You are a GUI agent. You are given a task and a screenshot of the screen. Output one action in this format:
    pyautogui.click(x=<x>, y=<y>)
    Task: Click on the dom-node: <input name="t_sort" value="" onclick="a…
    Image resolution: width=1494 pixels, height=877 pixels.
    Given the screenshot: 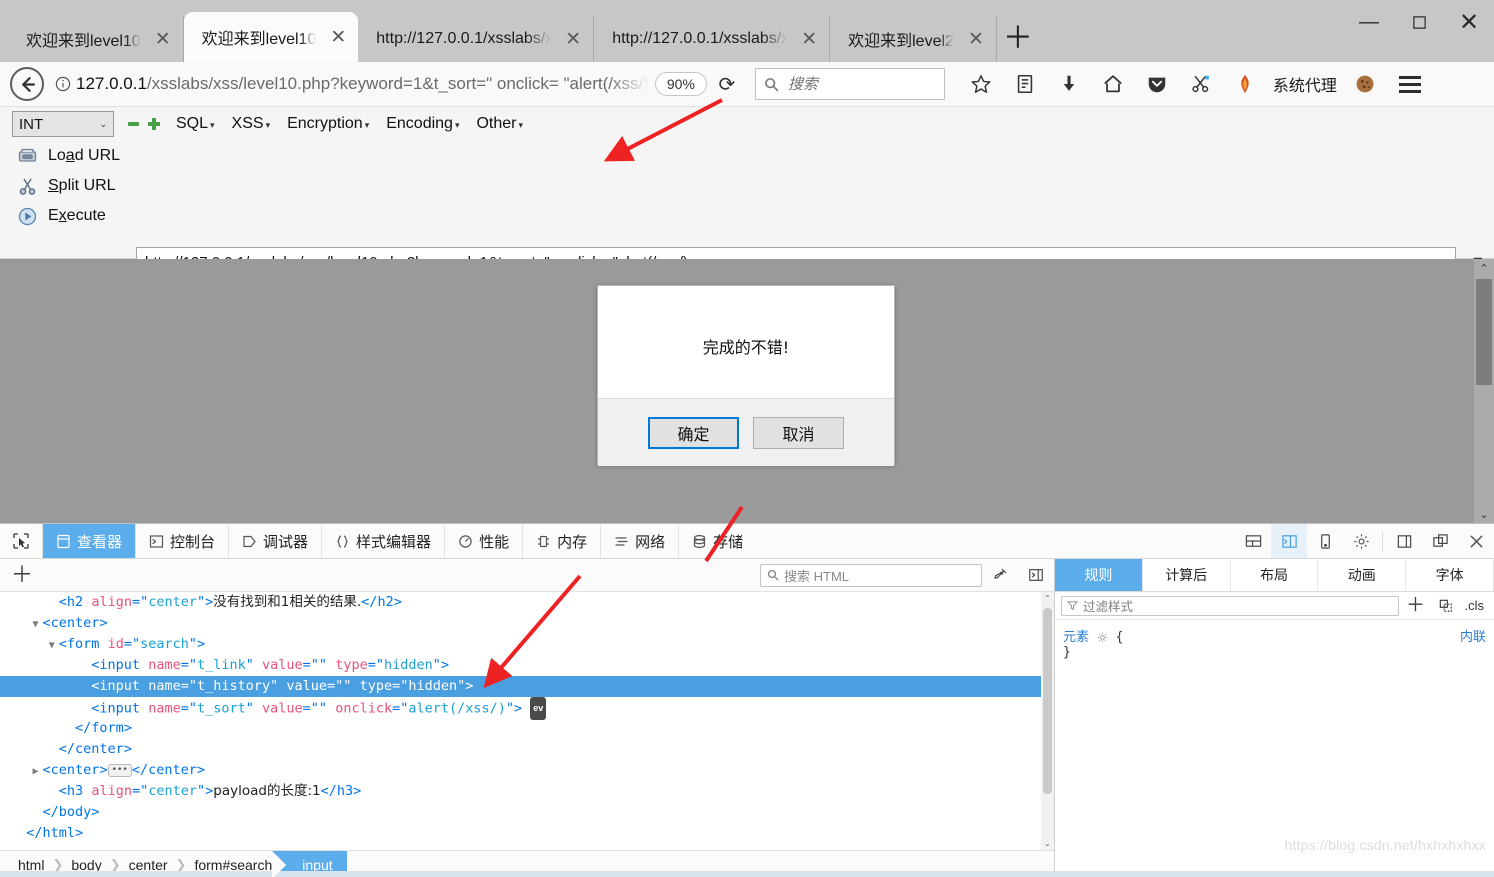 What is the action you would take?
    pyautogui.click(x=527, y=708)
    